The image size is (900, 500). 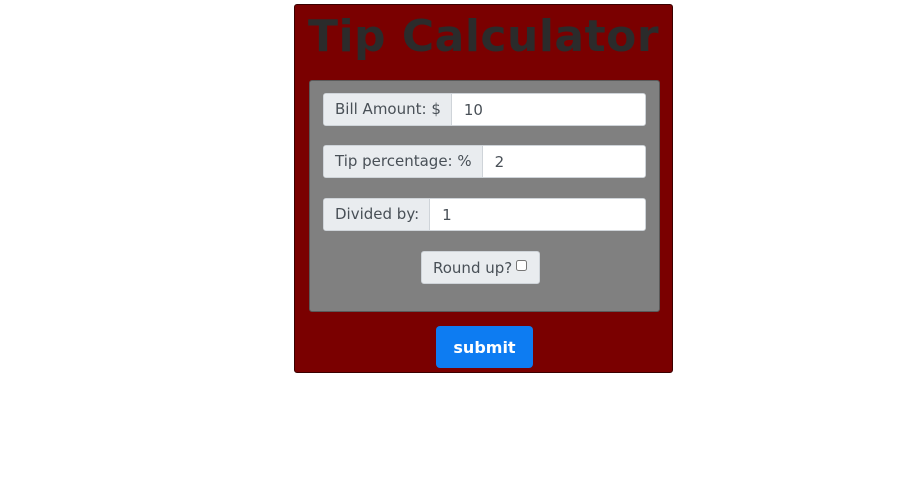 What do you see at coordinates (377, 214) in the screenshot?
I see `divided-by-label: Divided by:` at bounding box center [377, 214].